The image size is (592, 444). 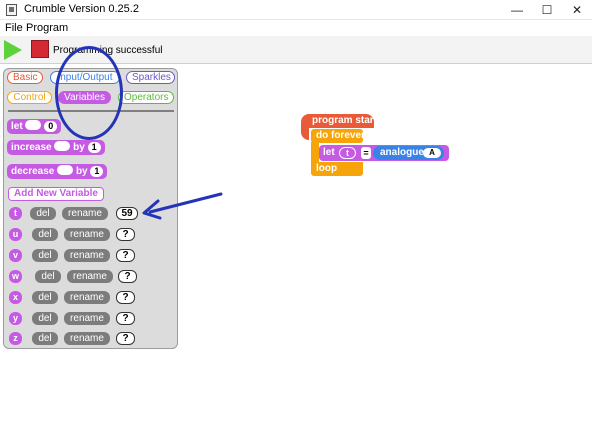 What do you see at coordinates (182, 206) in the screenshot?
I see `annotation-arrow` at bounding box center [182, 206].